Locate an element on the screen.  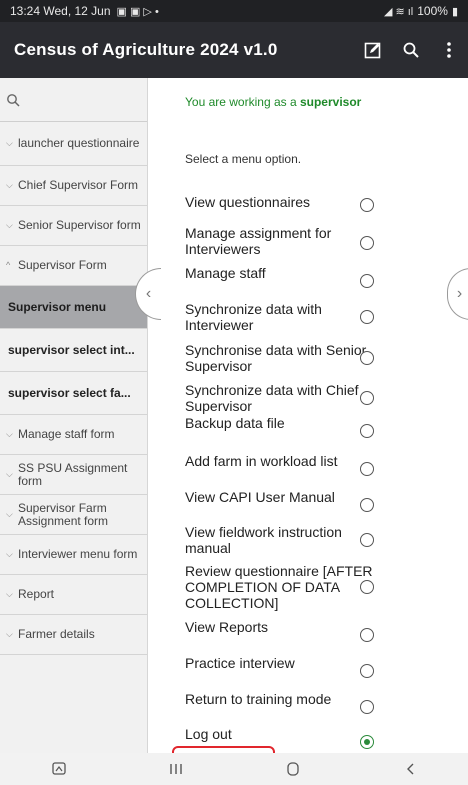
option-label: View Reports is located at coordinates (227, 627).